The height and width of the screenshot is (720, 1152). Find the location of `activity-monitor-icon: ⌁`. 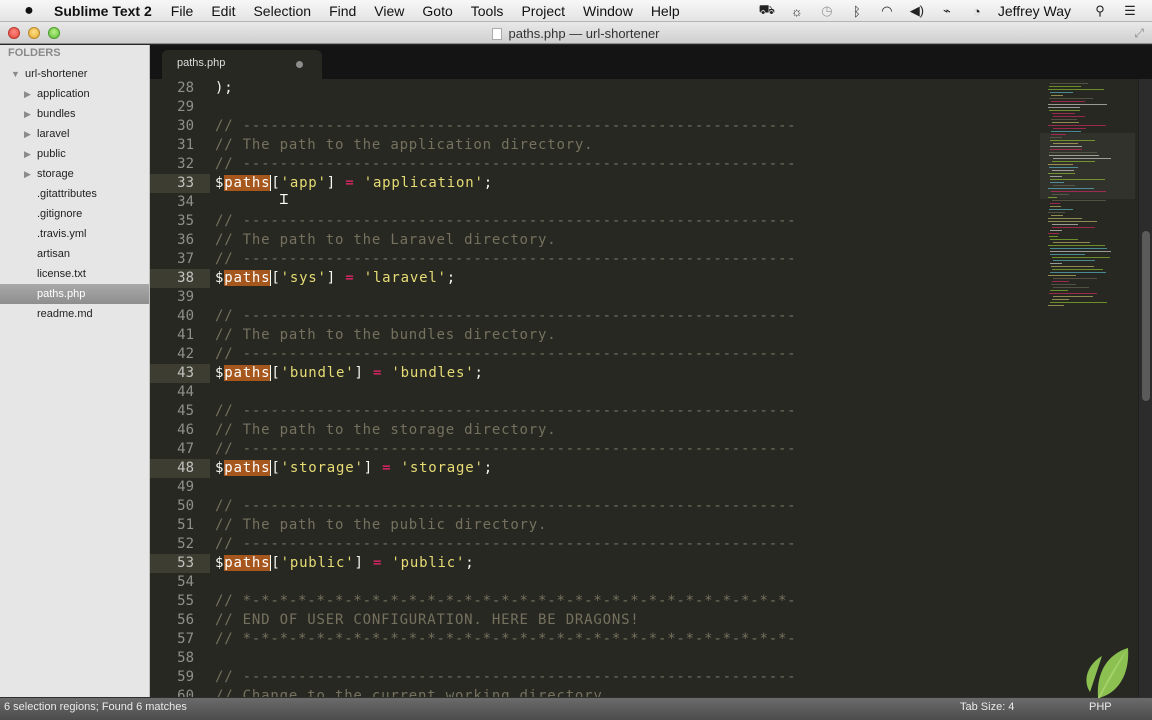

activity-monitor-icon: ⌁ is located at coordinates (947, 11).